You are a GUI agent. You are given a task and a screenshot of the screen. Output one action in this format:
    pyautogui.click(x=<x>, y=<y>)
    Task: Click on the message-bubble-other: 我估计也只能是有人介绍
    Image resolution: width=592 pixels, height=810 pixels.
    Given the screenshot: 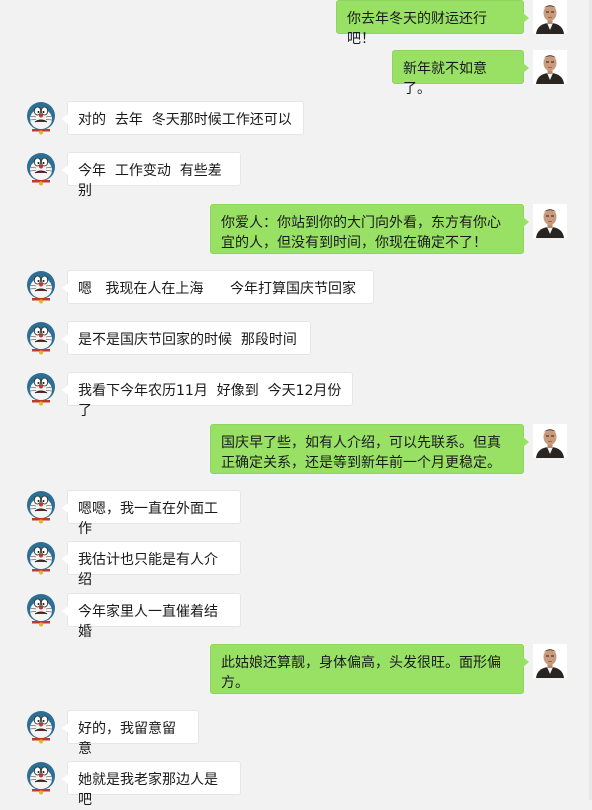 What is the action you would take?
    pyautogui.click(x=151, y=564)
    